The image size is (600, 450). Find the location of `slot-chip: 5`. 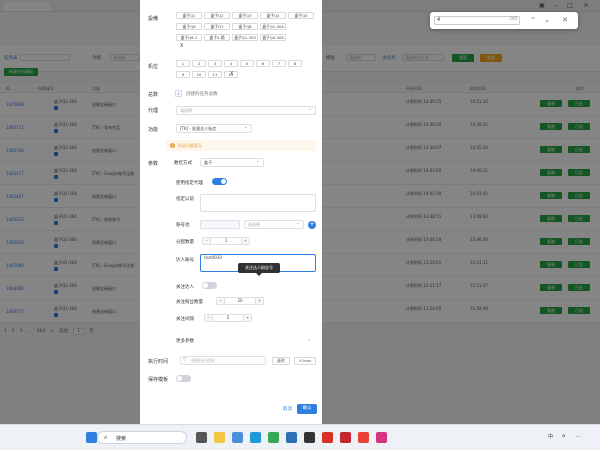

slot-chip: 5 is located at coordinates (247, 63).